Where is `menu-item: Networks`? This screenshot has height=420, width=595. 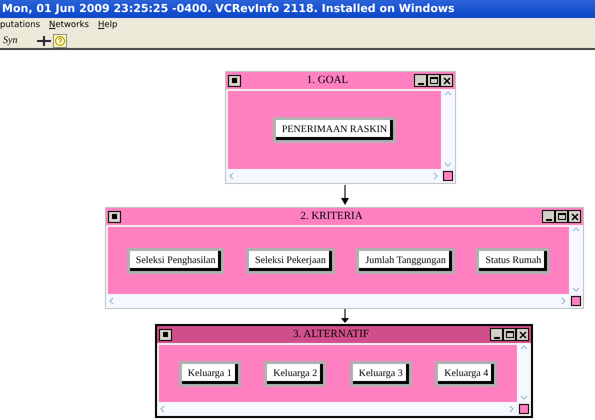 menu-item: Networks is located at coordinates (69, 25).